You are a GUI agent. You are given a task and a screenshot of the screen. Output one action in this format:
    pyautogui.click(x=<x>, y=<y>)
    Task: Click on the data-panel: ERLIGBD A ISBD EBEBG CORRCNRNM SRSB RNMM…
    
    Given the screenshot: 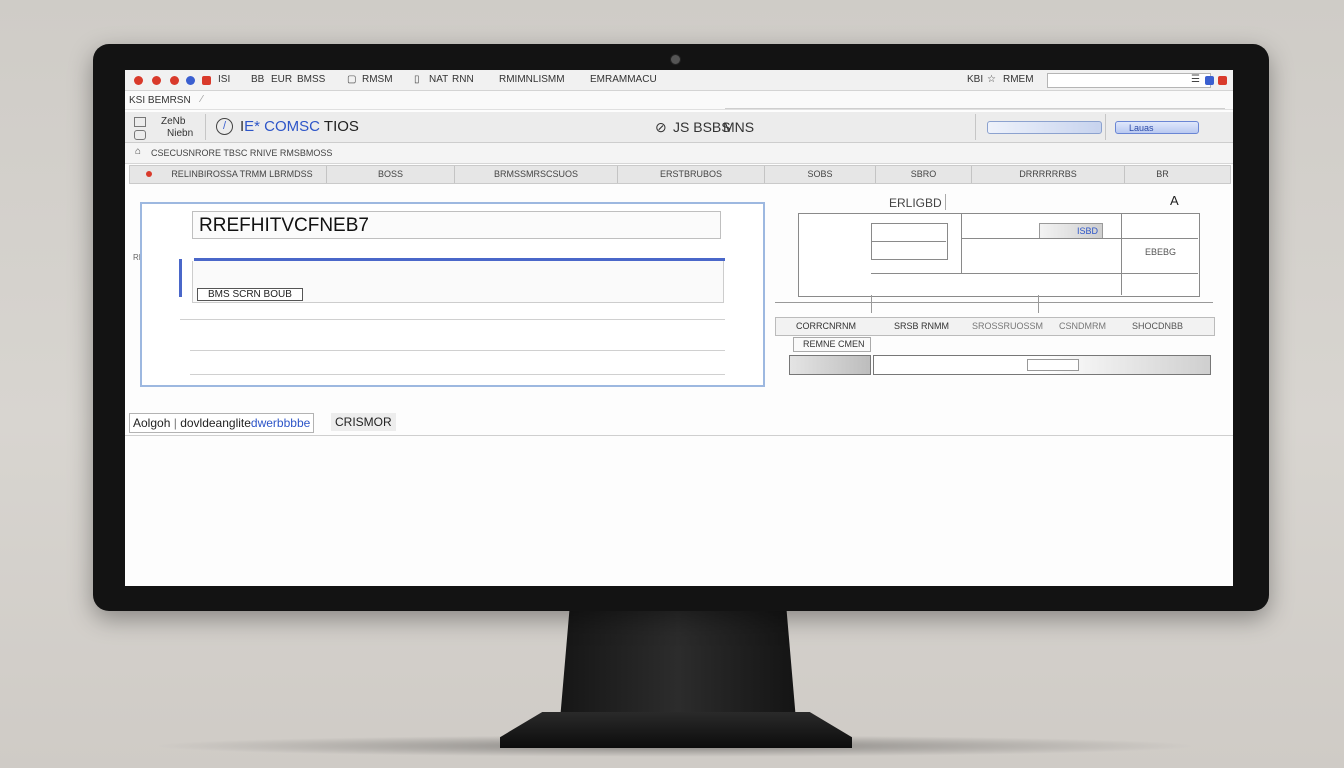 What is the action you would take?
    pyautogui.click(x=998, y=290)
    